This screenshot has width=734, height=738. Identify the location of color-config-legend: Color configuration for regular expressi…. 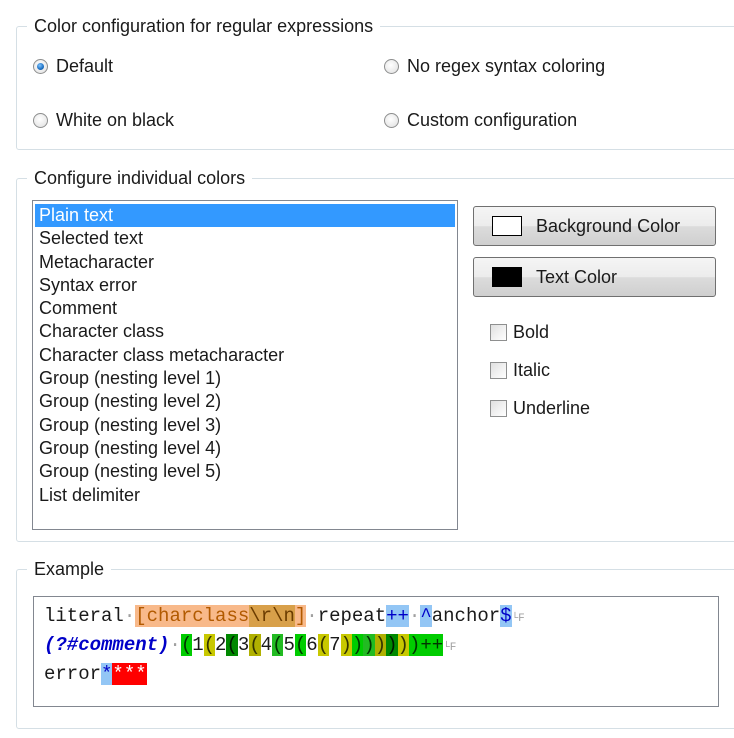
(204, 26).